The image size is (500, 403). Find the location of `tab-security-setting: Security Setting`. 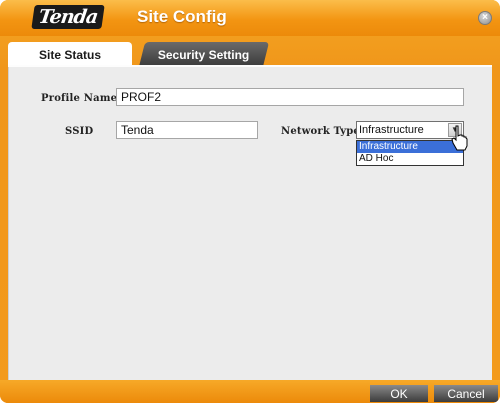

tab-security-setting: Security Setting is located at coordinates (204, 54).